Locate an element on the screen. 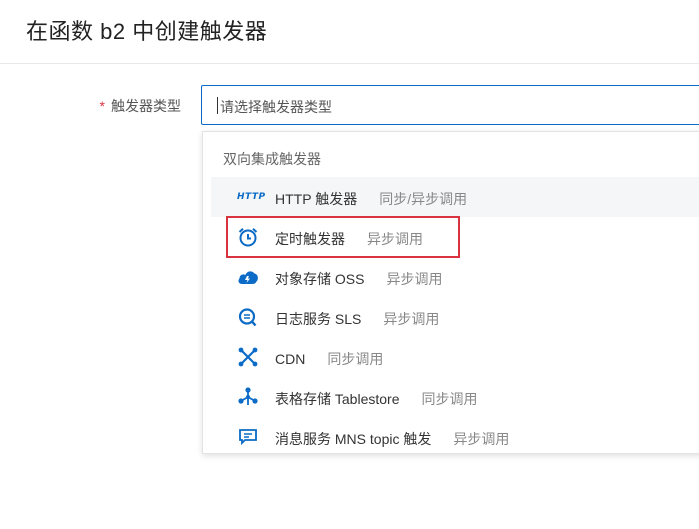 The width and height of the screenshot is (699, 529). option-http-trigger: HTTP HTTP 触发器 同步/异步调用 is located at coordinates (455, 197).